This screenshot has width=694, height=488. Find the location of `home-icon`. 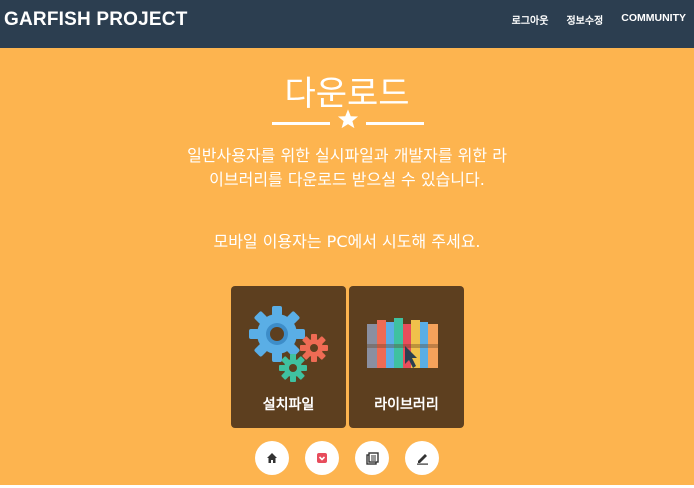

home-icon is located at coordinates (272, 458).